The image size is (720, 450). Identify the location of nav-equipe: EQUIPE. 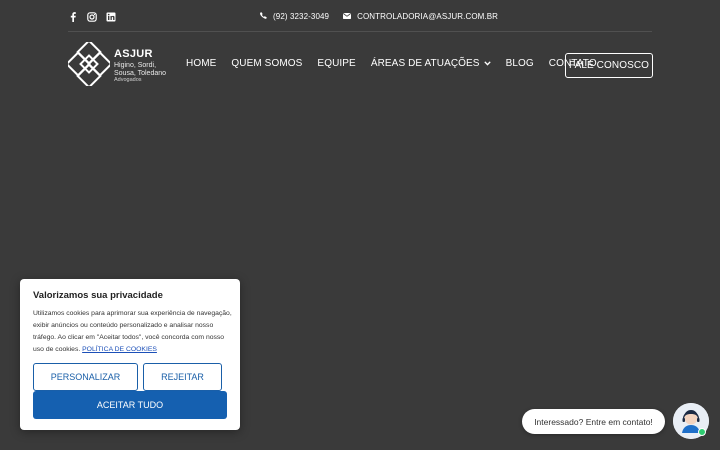
(336, 63).